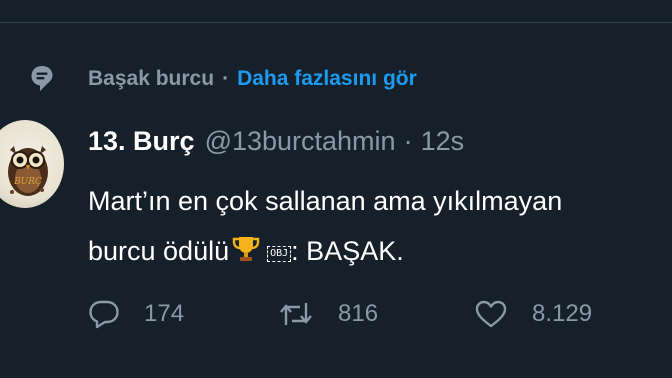 The width and height of the screenshot is (672, 378). What do you see at coordinates (336, 22) in the screenshot?
I see `top-divider` at bounding box center [336, 22].